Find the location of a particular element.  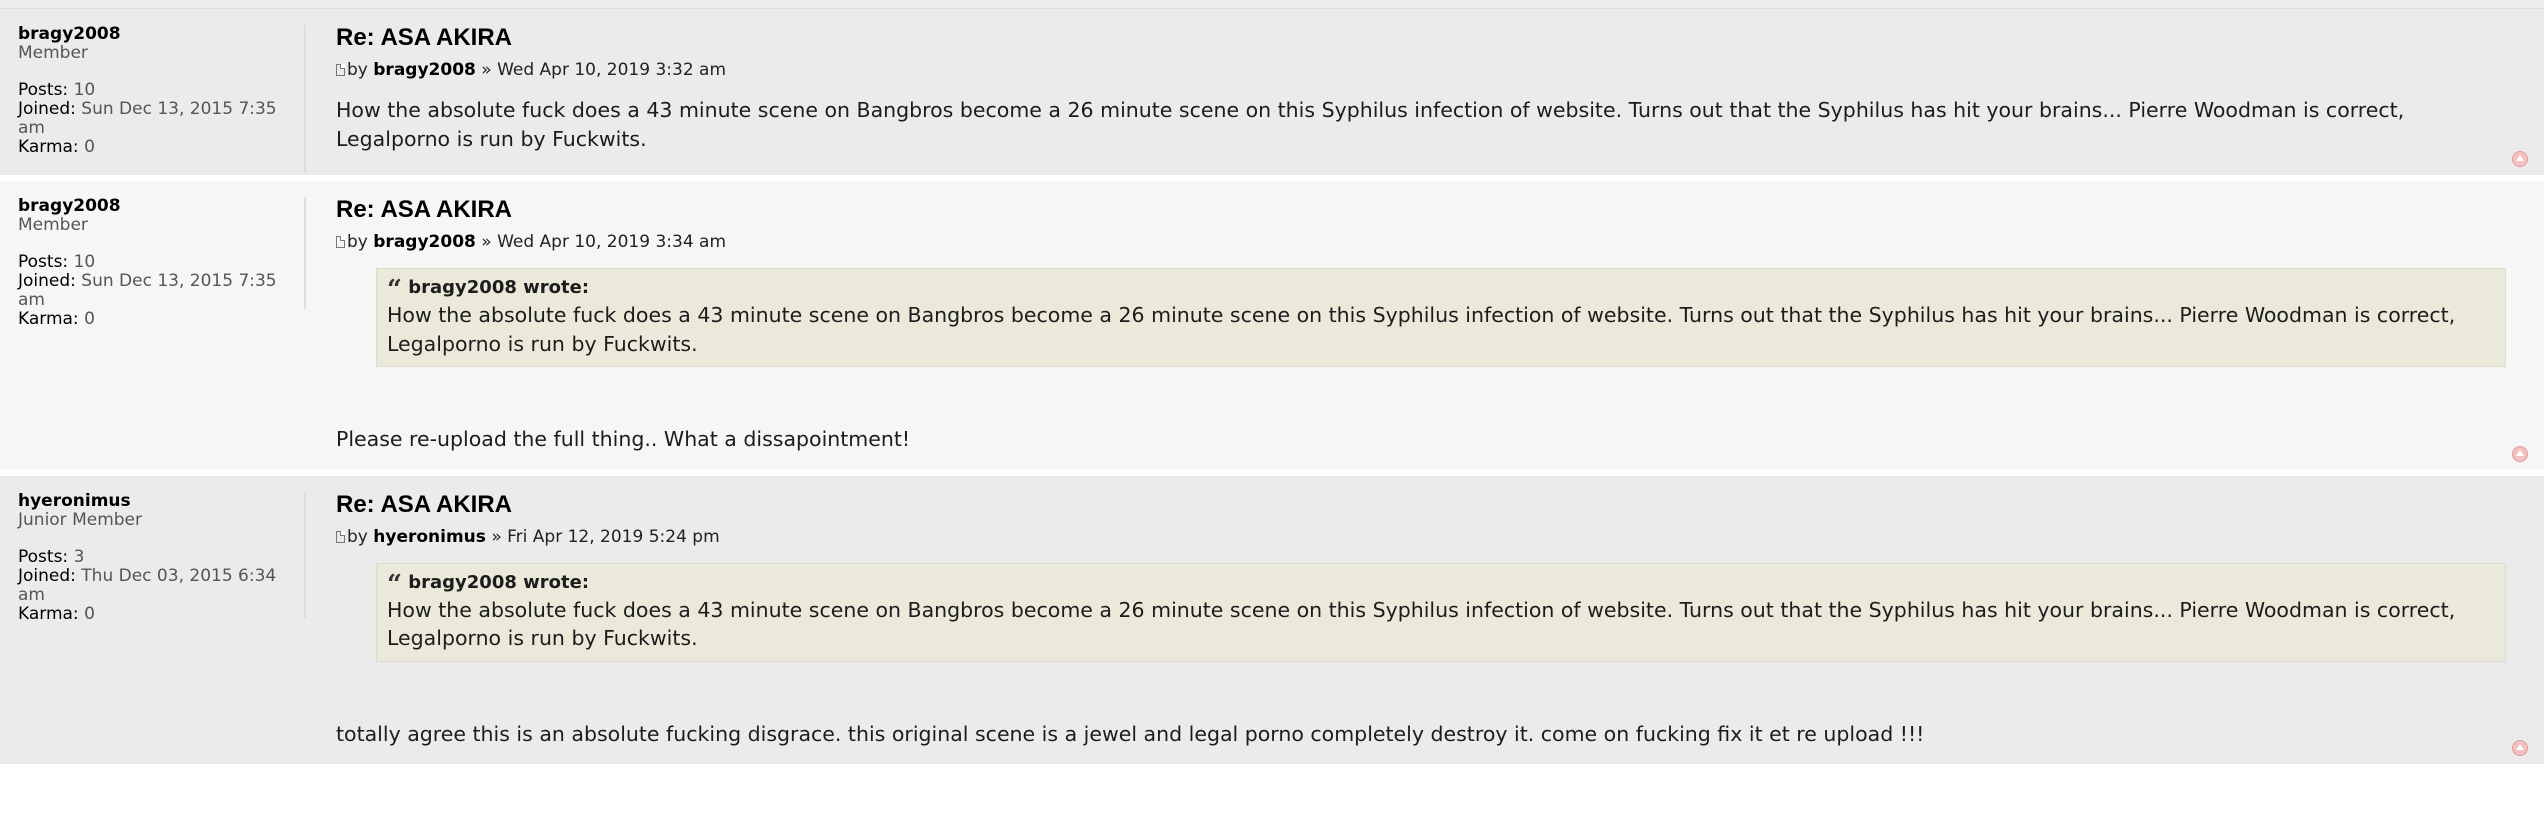

post-date: Wed Apr 10, 2019 3:34 am is located at coordinates (612, 242).